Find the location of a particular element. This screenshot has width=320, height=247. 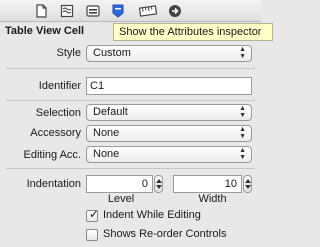

indentation-level-field: 0 is located at coordinates (119, 184).